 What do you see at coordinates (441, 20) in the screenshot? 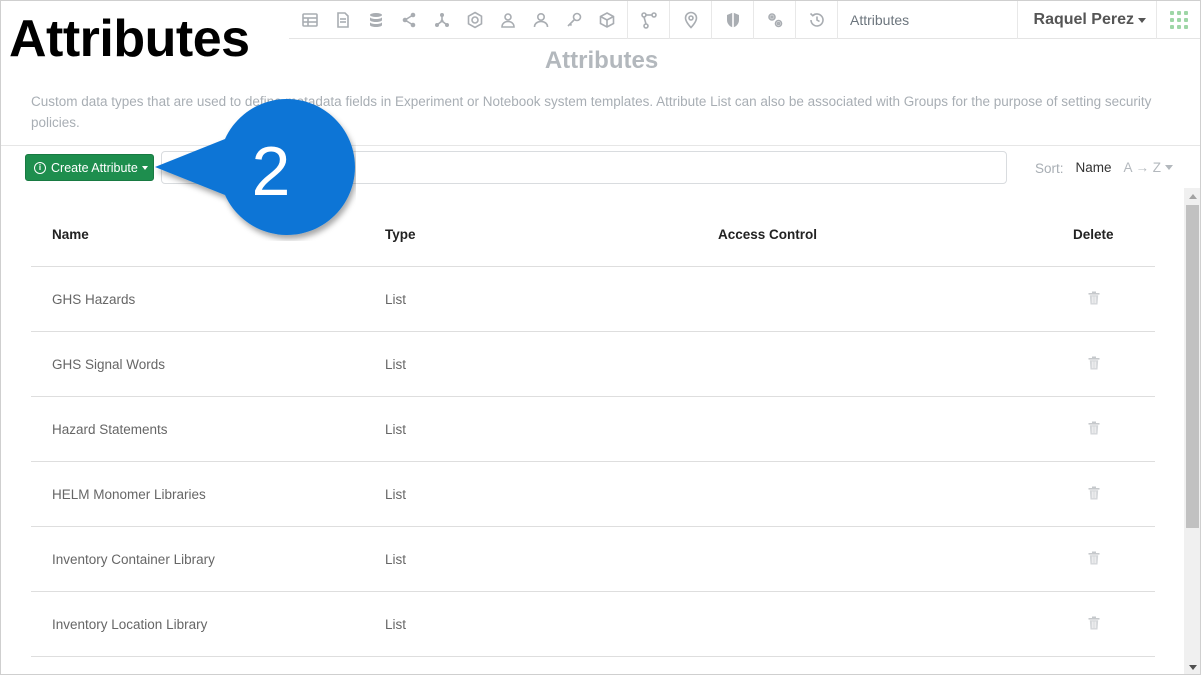
I see `network-icon` at bounding box center [441, 20].